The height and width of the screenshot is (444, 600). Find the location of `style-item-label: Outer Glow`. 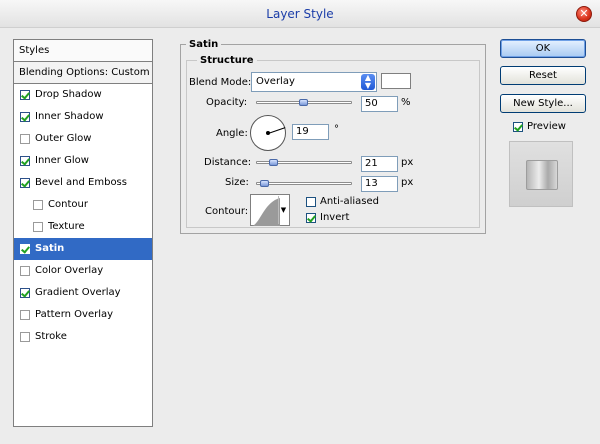

style-item-label: Outer Glow is located at coordinates (63, 138).